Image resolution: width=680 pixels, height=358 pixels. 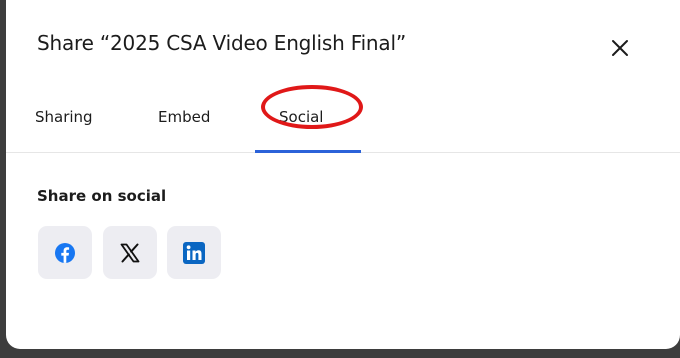 I want to click on x-icon, so click(x=130, y=253).